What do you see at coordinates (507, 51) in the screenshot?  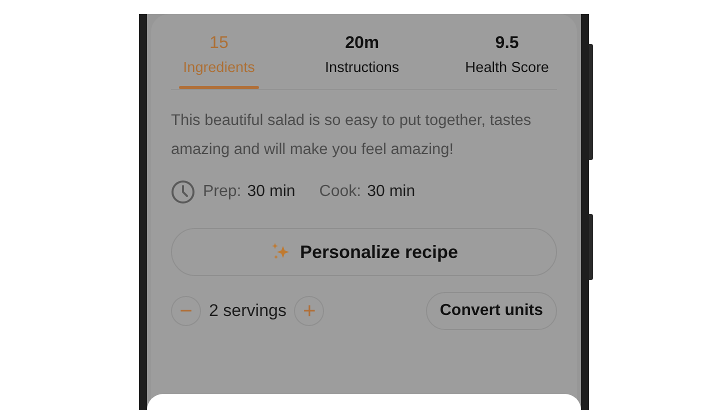 I see `tab: 9.5 Health Score` at bounding box center [507, 51].